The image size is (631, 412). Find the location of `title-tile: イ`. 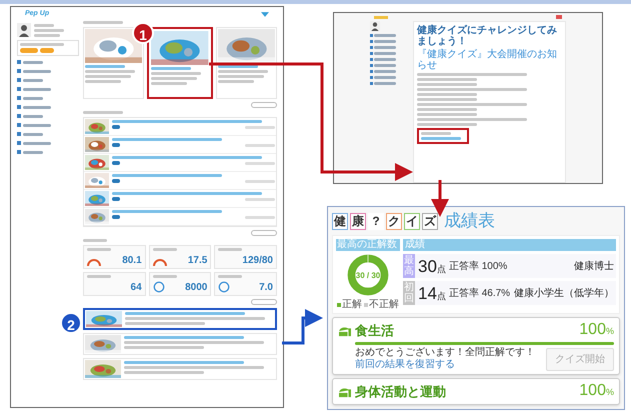

title-tile: イ is located at coordinates (412, 221).